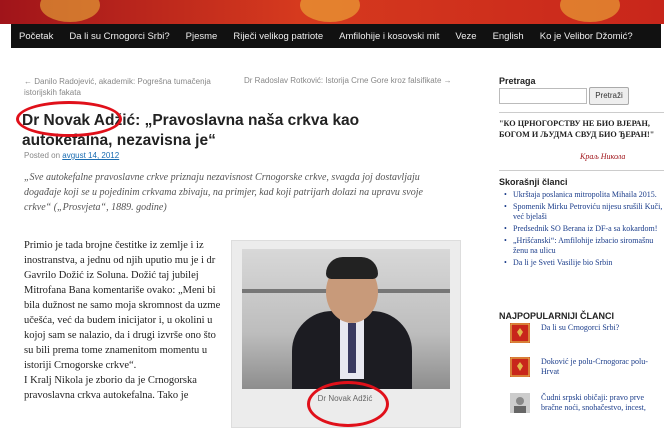 This screenshot has height=429, width=664. Describe the element at coordinates (508, 36) in the screenshot. I see `nav-item-english: English` at that location.